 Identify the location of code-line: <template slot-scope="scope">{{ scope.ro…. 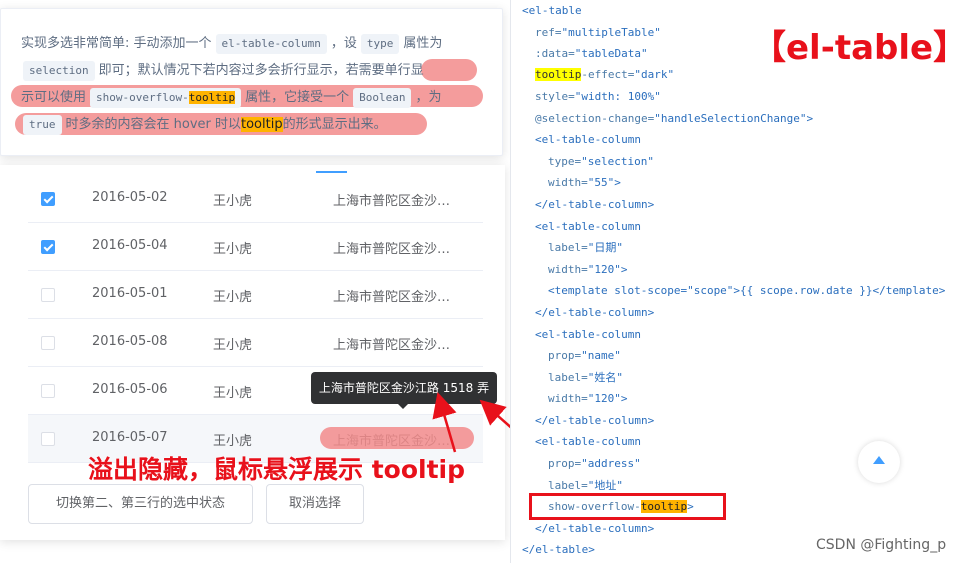
(747, 290).